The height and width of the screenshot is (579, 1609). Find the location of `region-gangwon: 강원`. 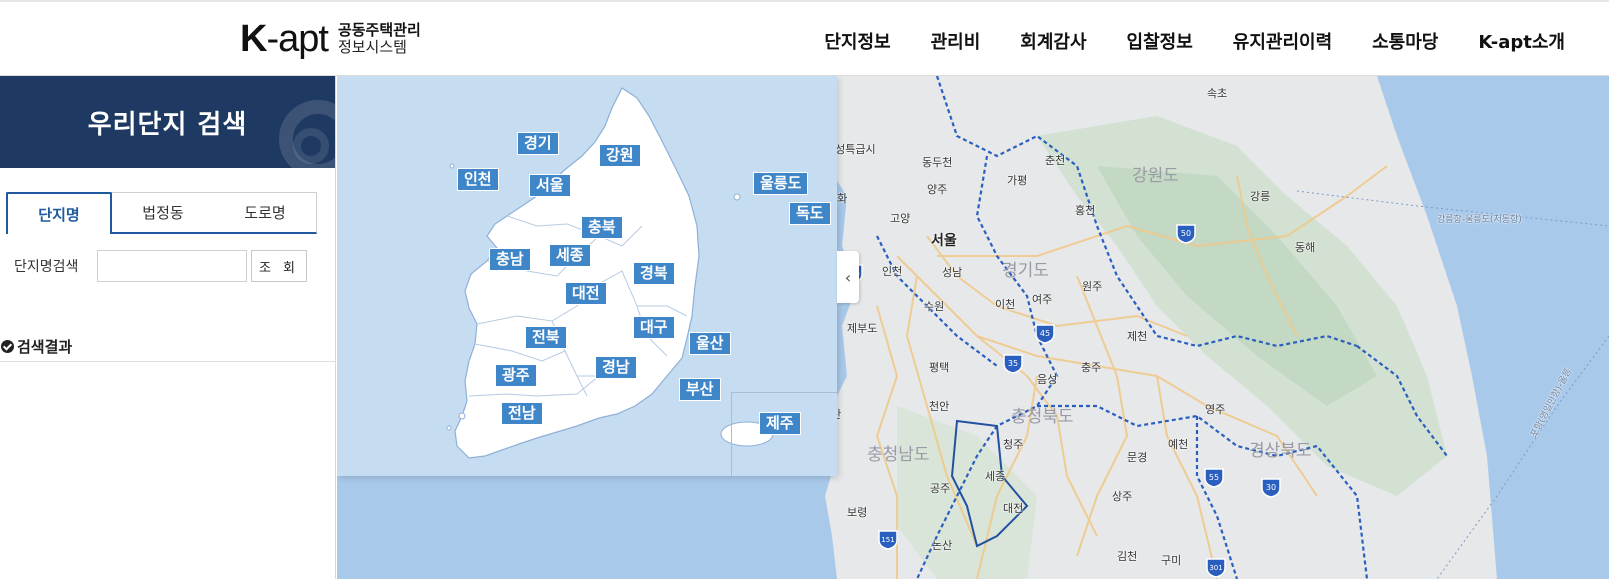

region-gangwon: 강원 is located at coordinates (620, 155).